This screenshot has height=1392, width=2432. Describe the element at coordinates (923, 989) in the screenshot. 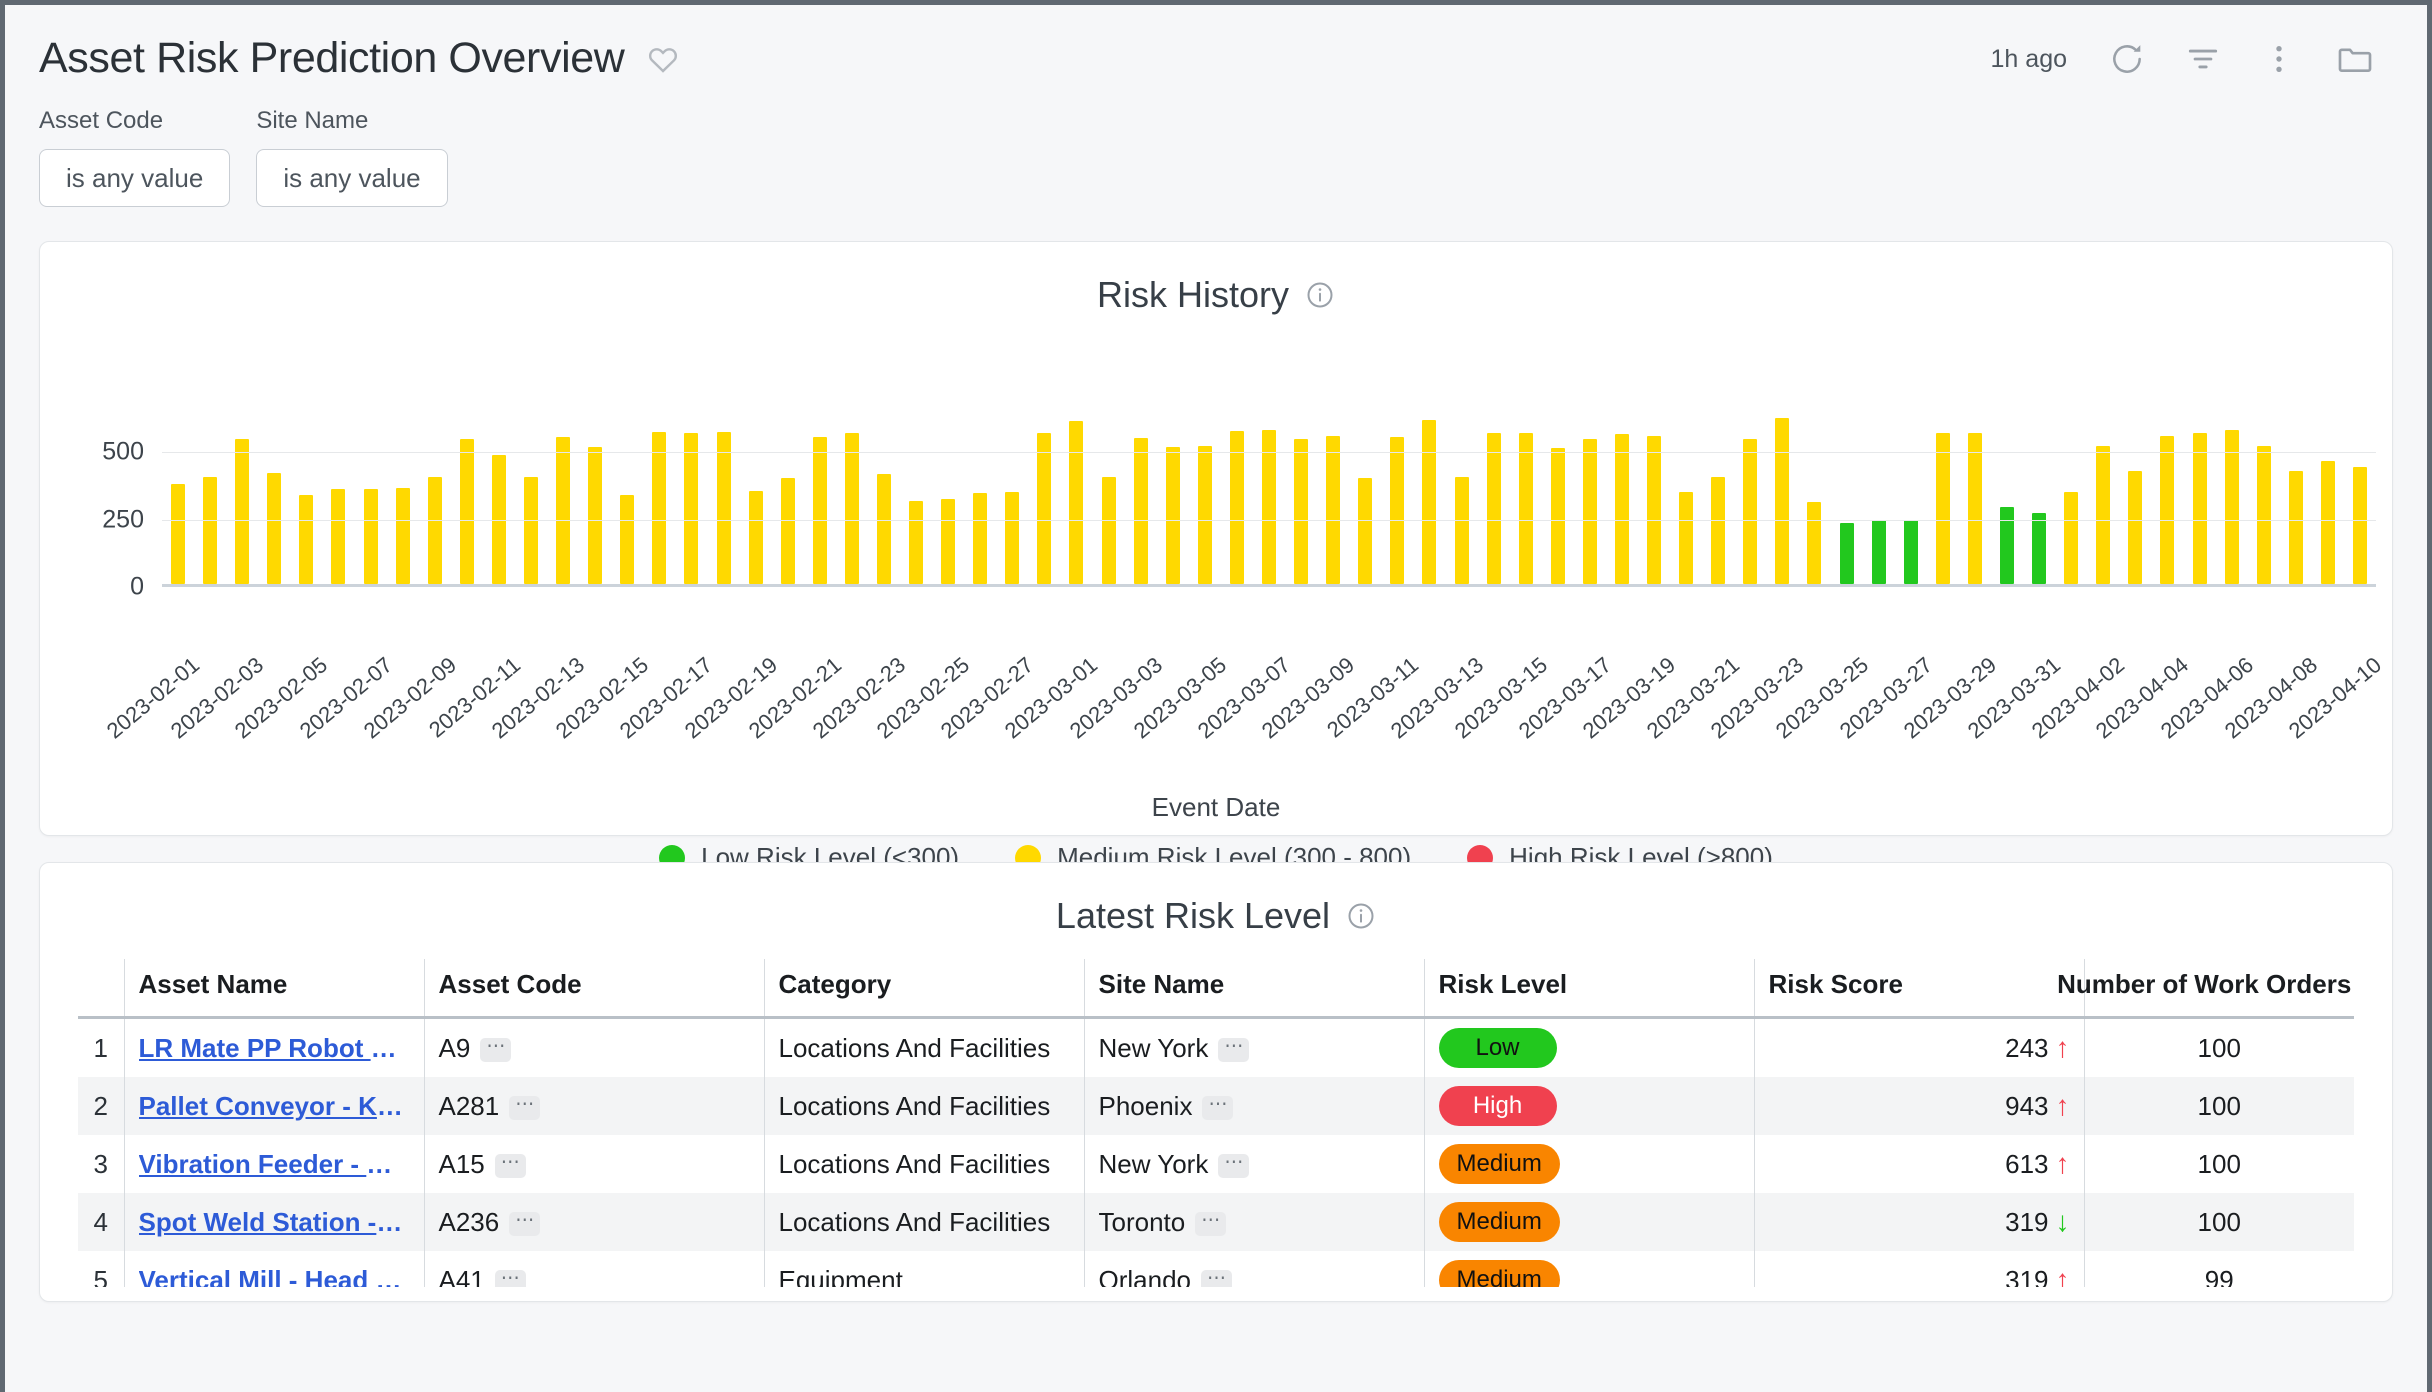

I see `table-header-category: Category` at that location.